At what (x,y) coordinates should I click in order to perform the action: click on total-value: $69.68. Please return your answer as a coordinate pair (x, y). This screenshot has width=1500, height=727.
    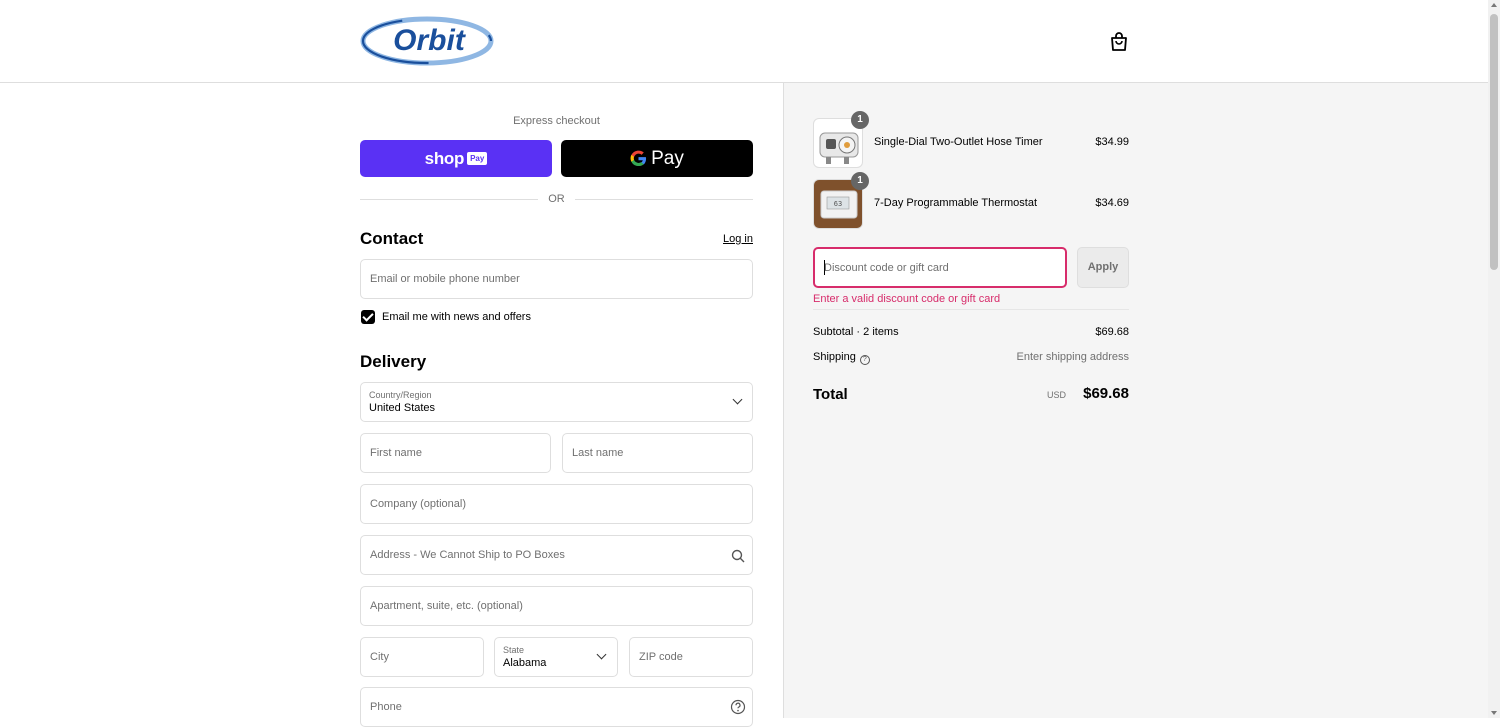
    Looking at the image, I should click on (1106, 393).